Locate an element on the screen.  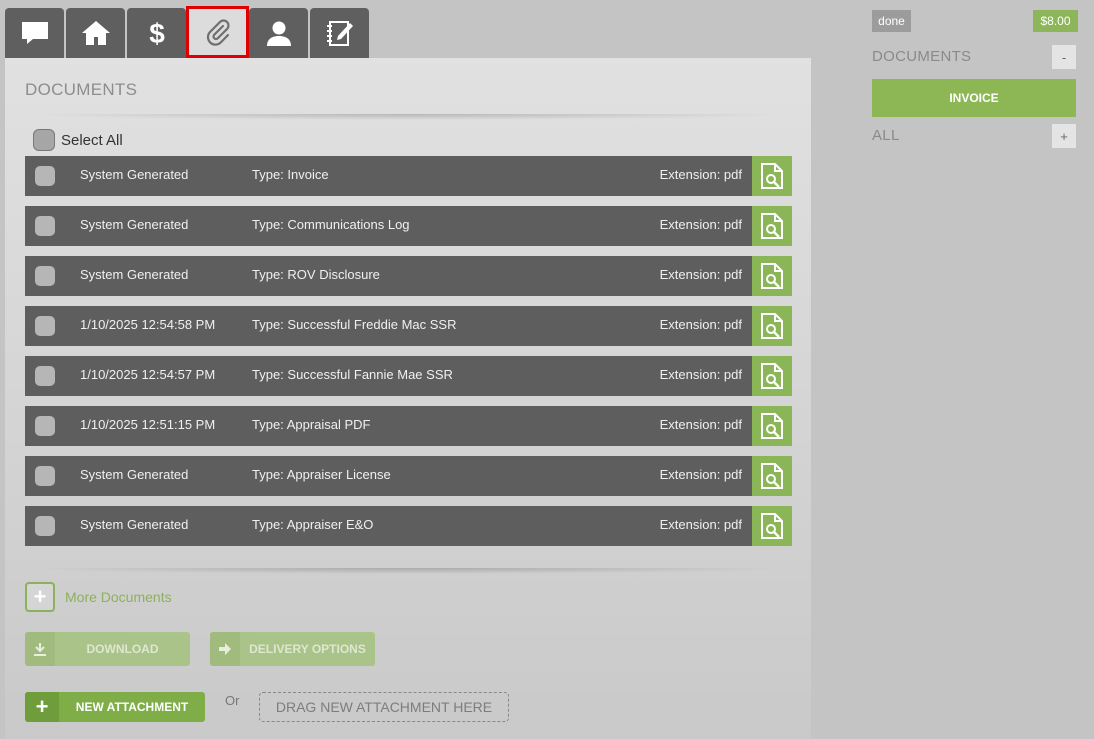
document-type: Type: Invoice is located at coordinates (290, 174).